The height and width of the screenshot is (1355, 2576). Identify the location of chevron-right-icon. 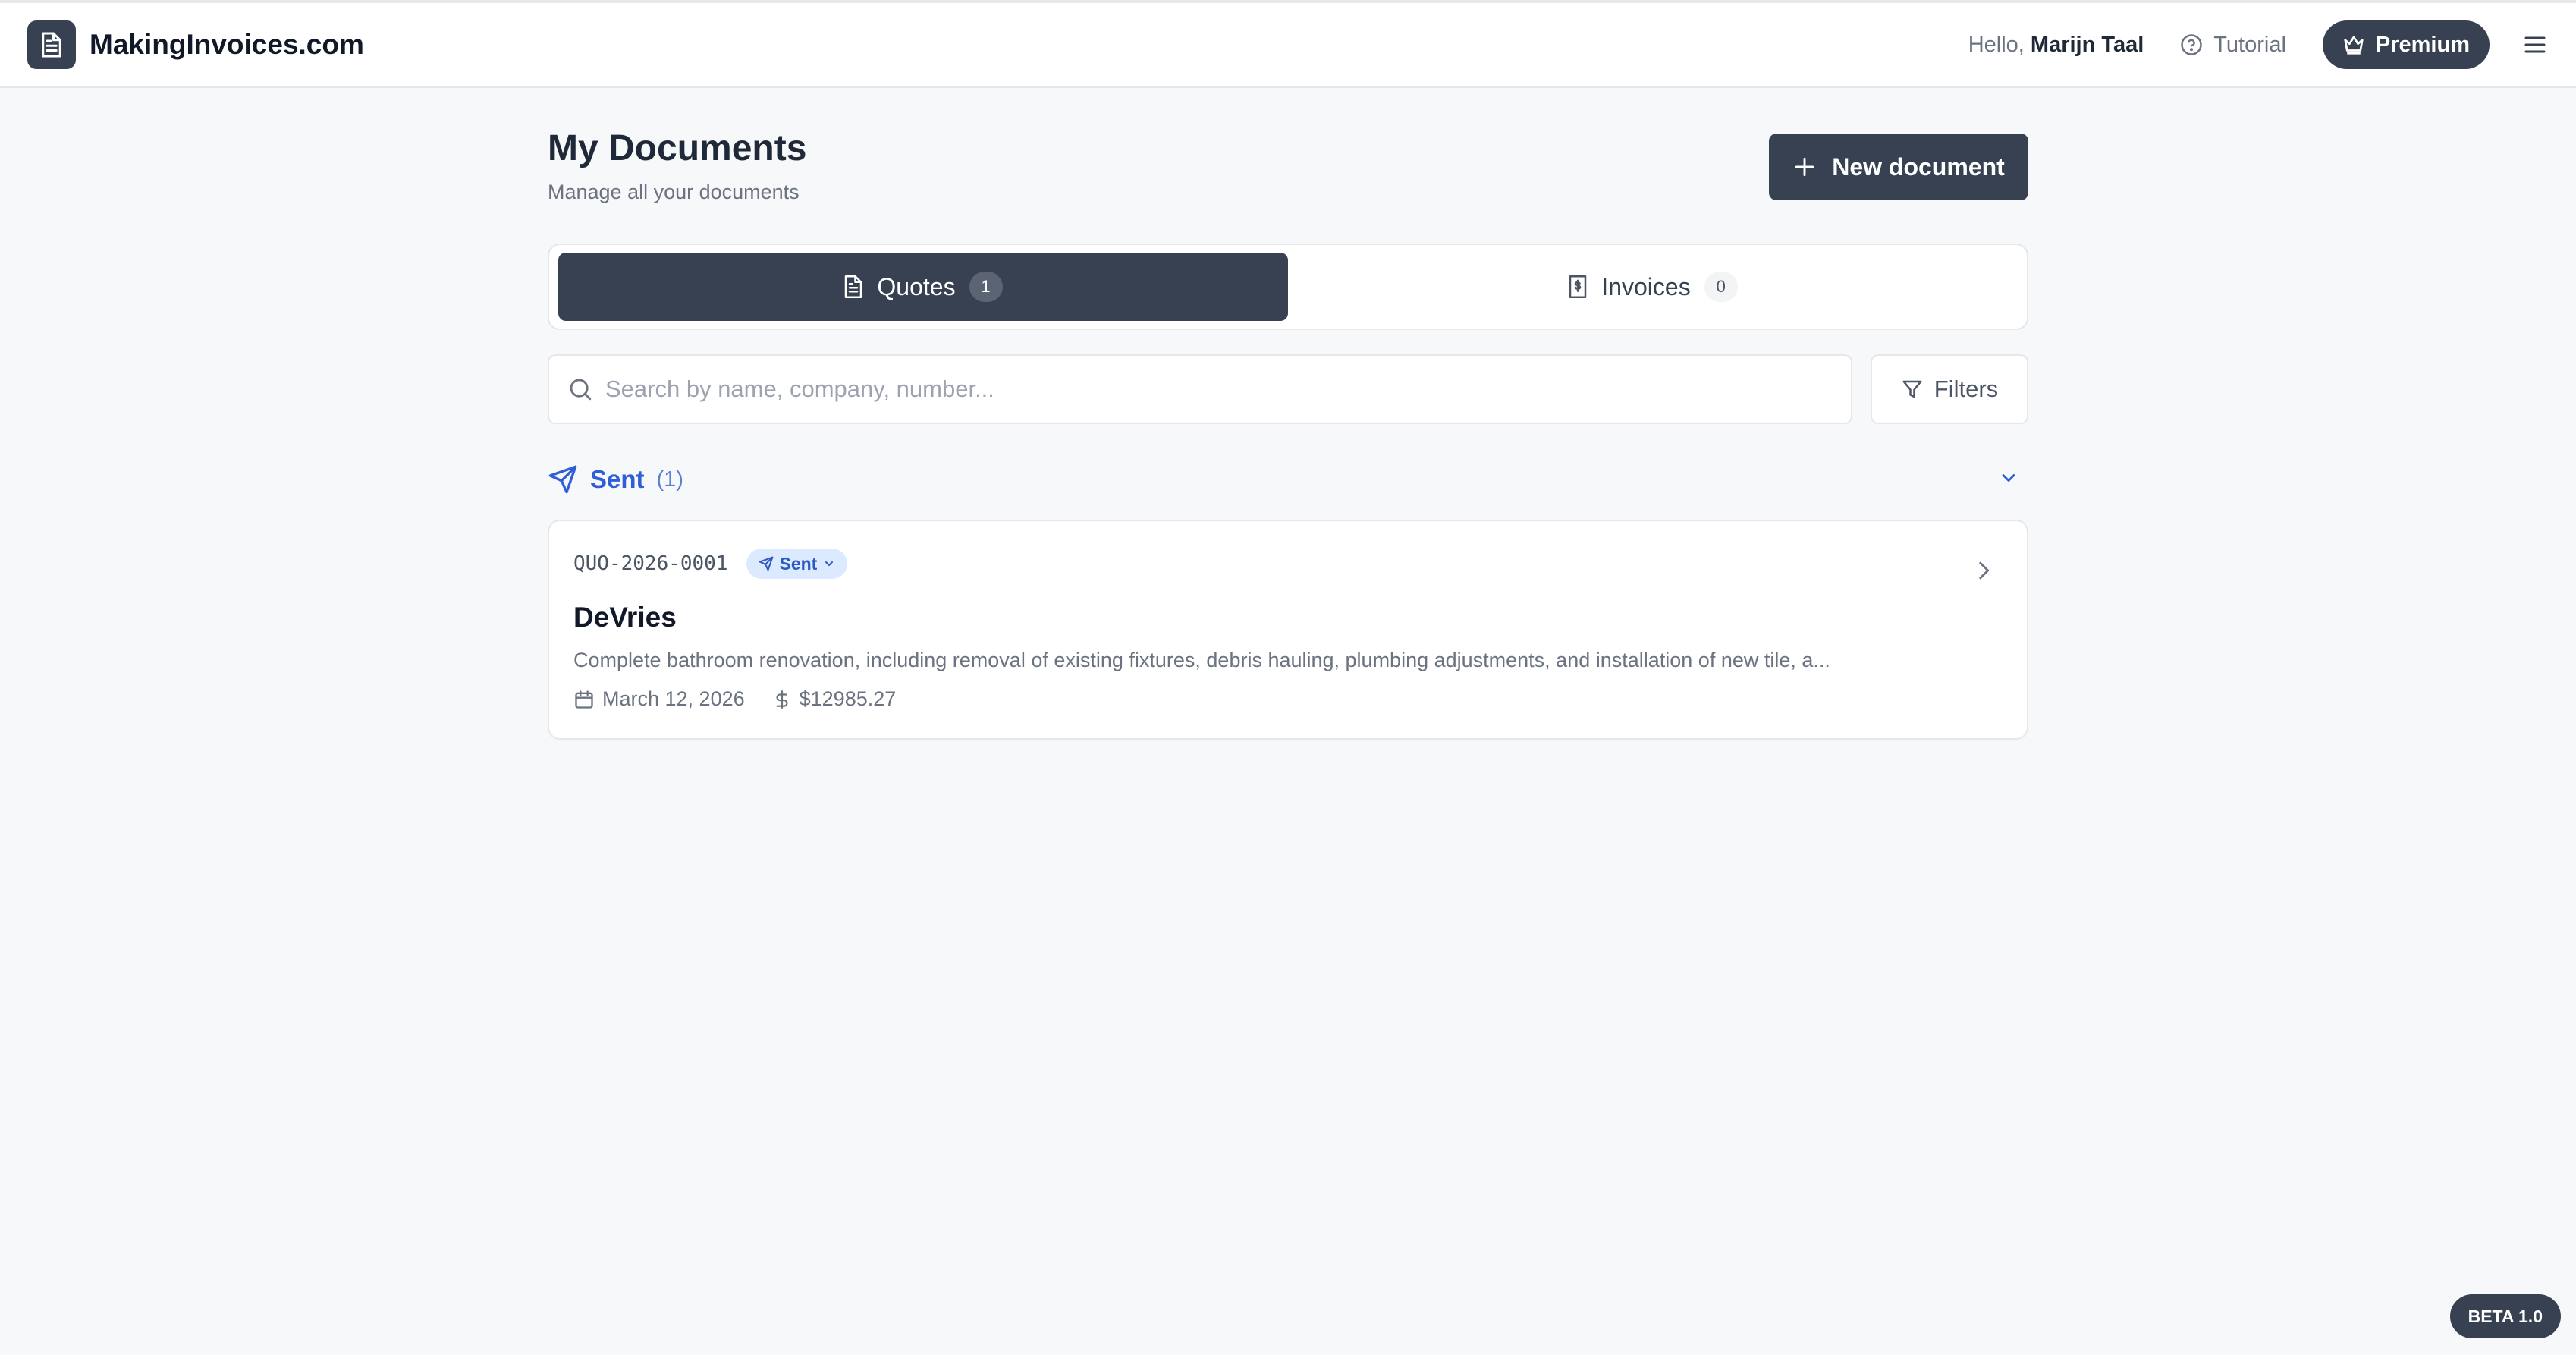
(1984, 570).